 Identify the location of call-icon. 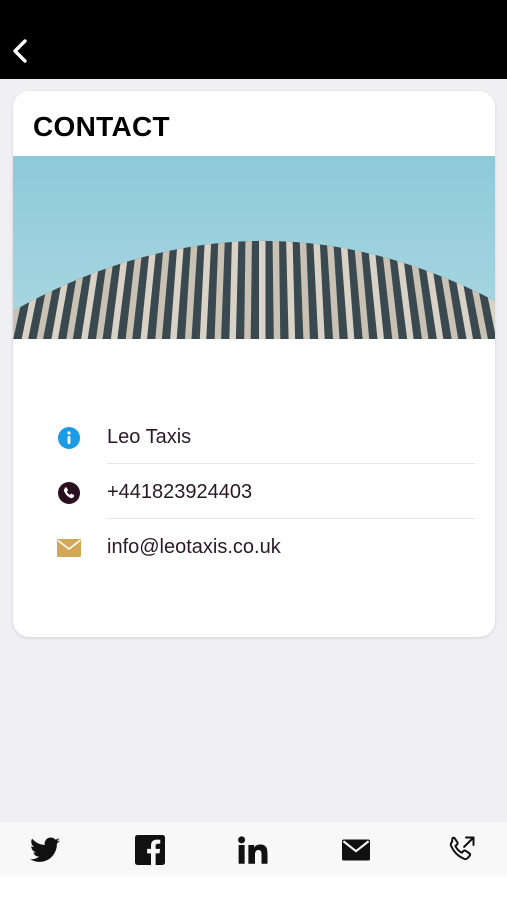
(462, 848).